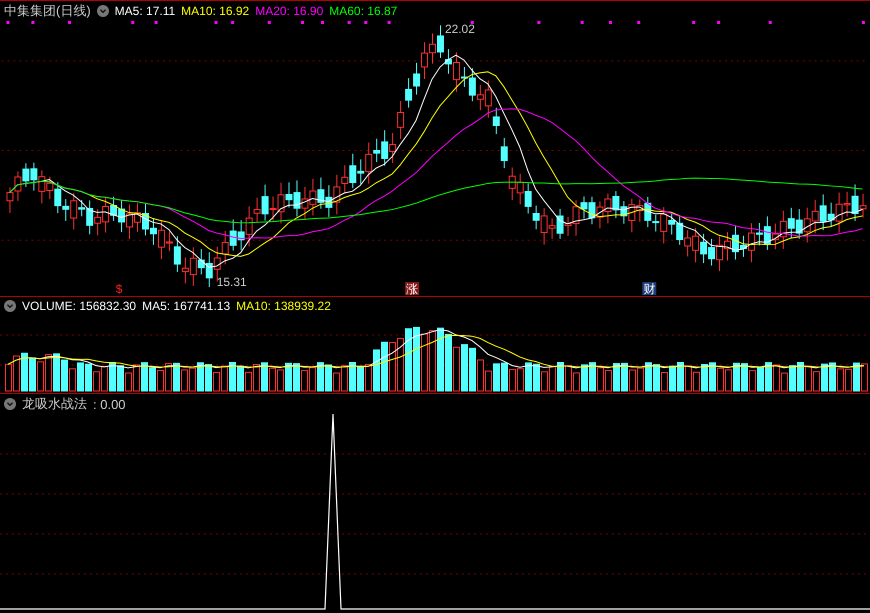 This screenshot has height=613, width=870. I want to click on indicator-value: MA5: 17.11, so click(145, 11).